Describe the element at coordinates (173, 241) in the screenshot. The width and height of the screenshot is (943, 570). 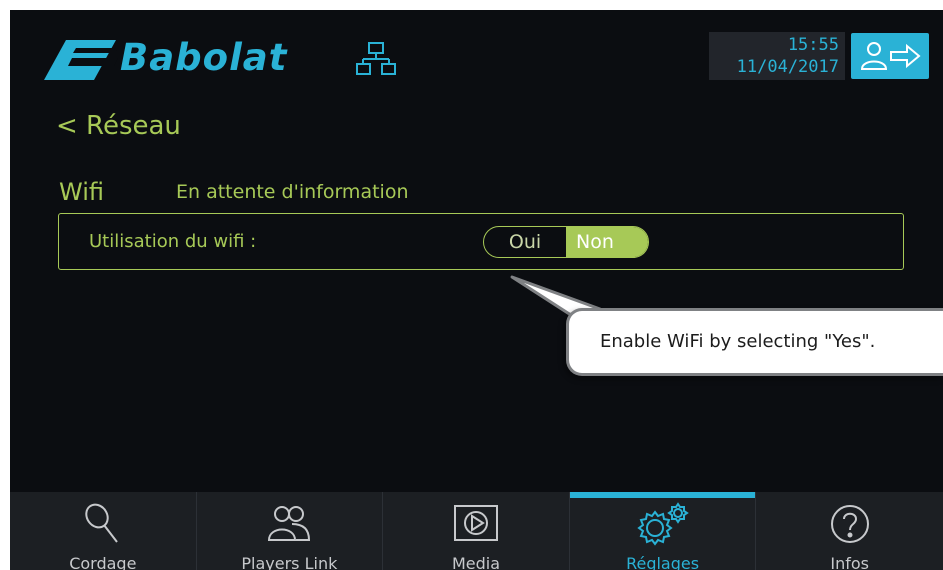
I see `wifi-usage-label: Utilisation du wifi :` at that location.